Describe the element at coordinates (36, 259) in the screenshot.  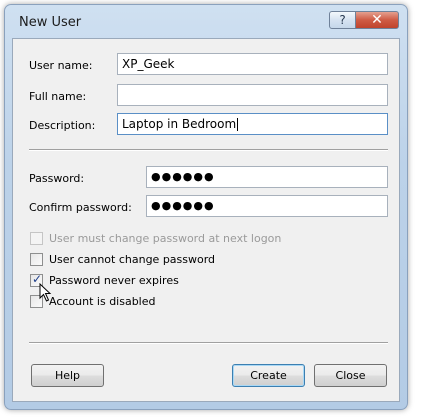
I see `cannot-change-checkbox` at that location.